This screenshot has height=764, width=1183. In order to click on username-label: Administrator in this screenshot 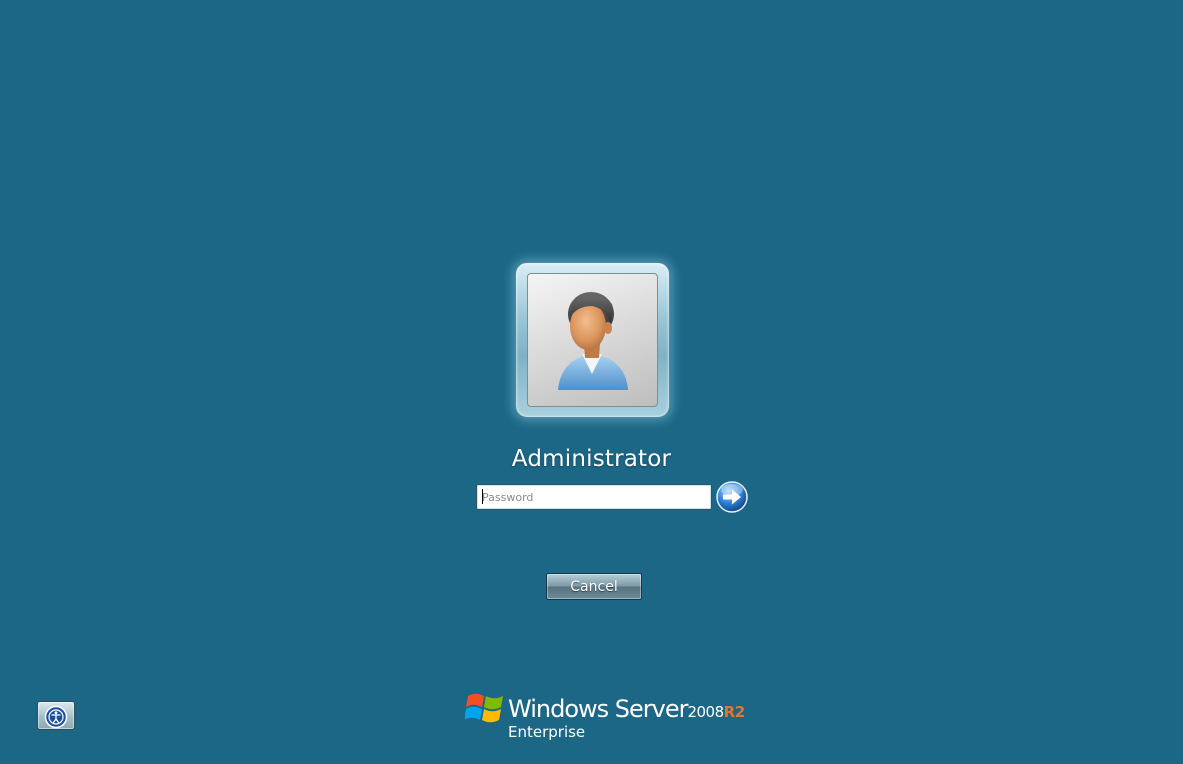, I will do `click(591, 459)`.